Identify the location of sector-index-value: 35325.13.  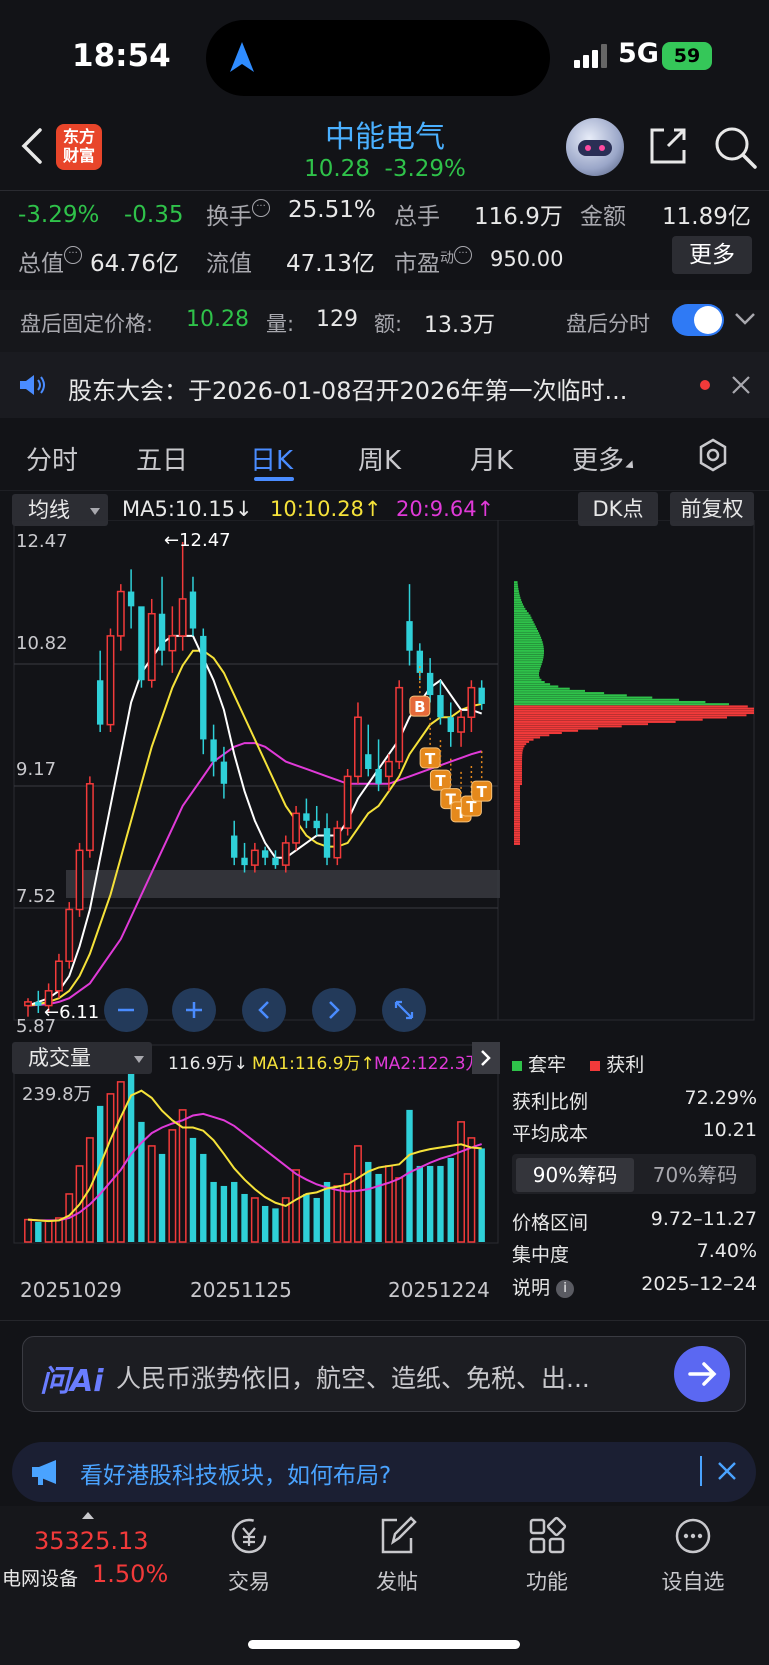
(91, 1541).